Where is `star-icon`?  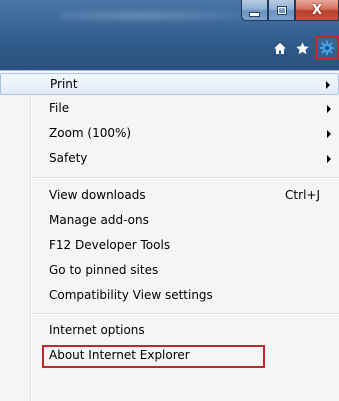
star-icon is located at coordinates (302, 47).